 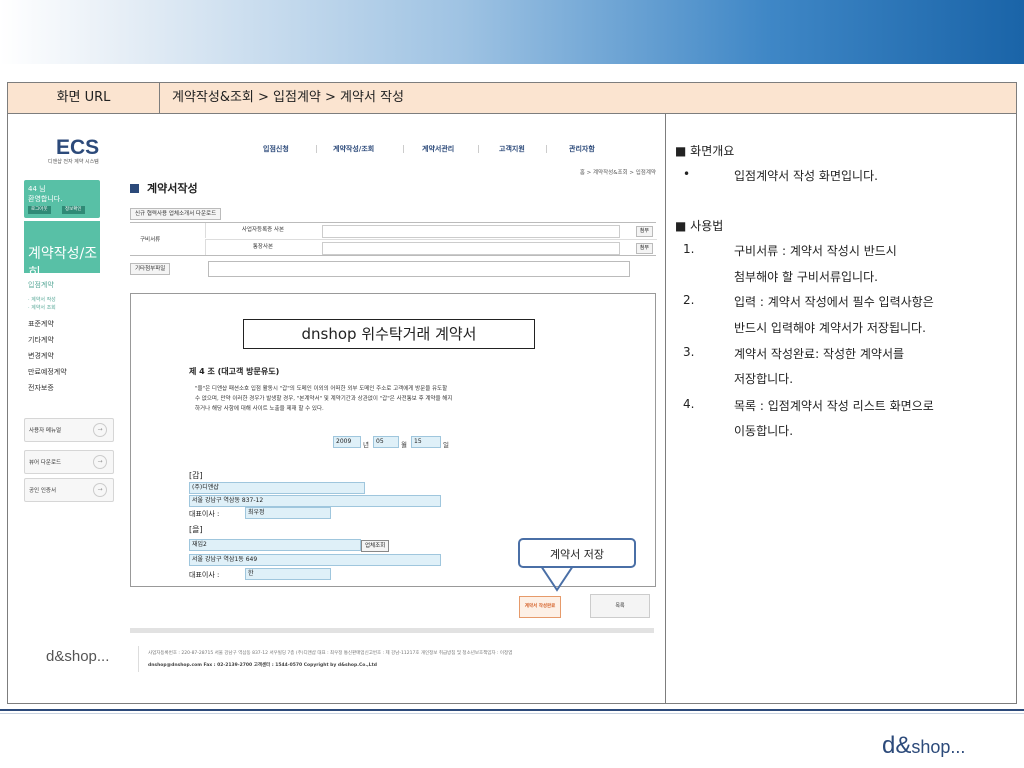 What do you see at coordinates (512, 32) in the screenshot?
I see `header-gradient-band` at bounding box center [512, 32].